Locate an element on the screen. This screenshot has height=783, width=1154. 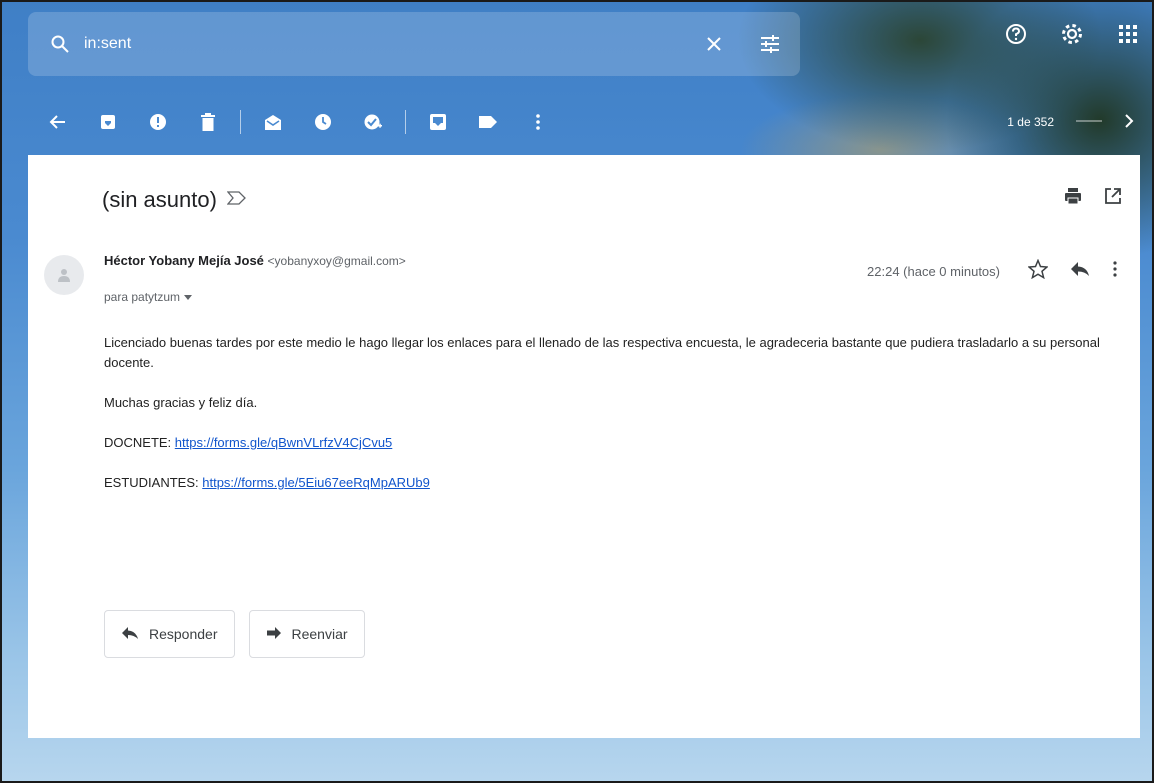
search-bar is located at coordinates (414, 44).